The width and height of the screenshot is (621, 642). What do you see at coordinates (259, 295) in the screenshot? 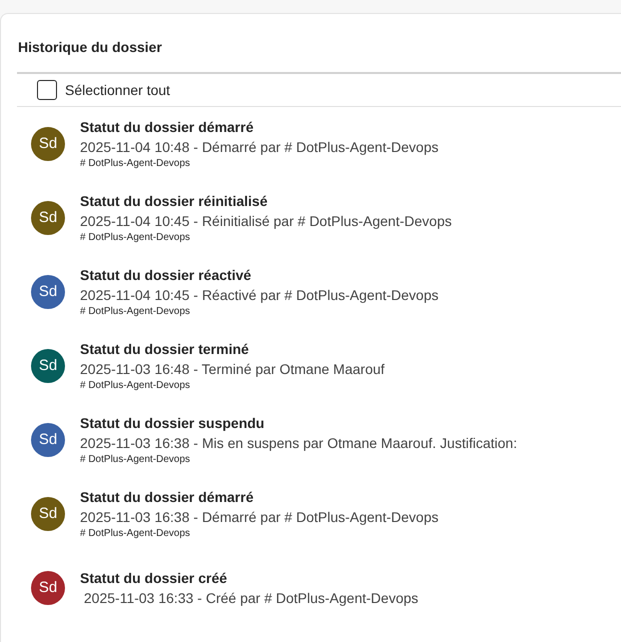
I see `entry-description: 2025-11-04 10:45 - Réactivé par # DotPlus-Agent-Devops` at bounding box center [259, 295].